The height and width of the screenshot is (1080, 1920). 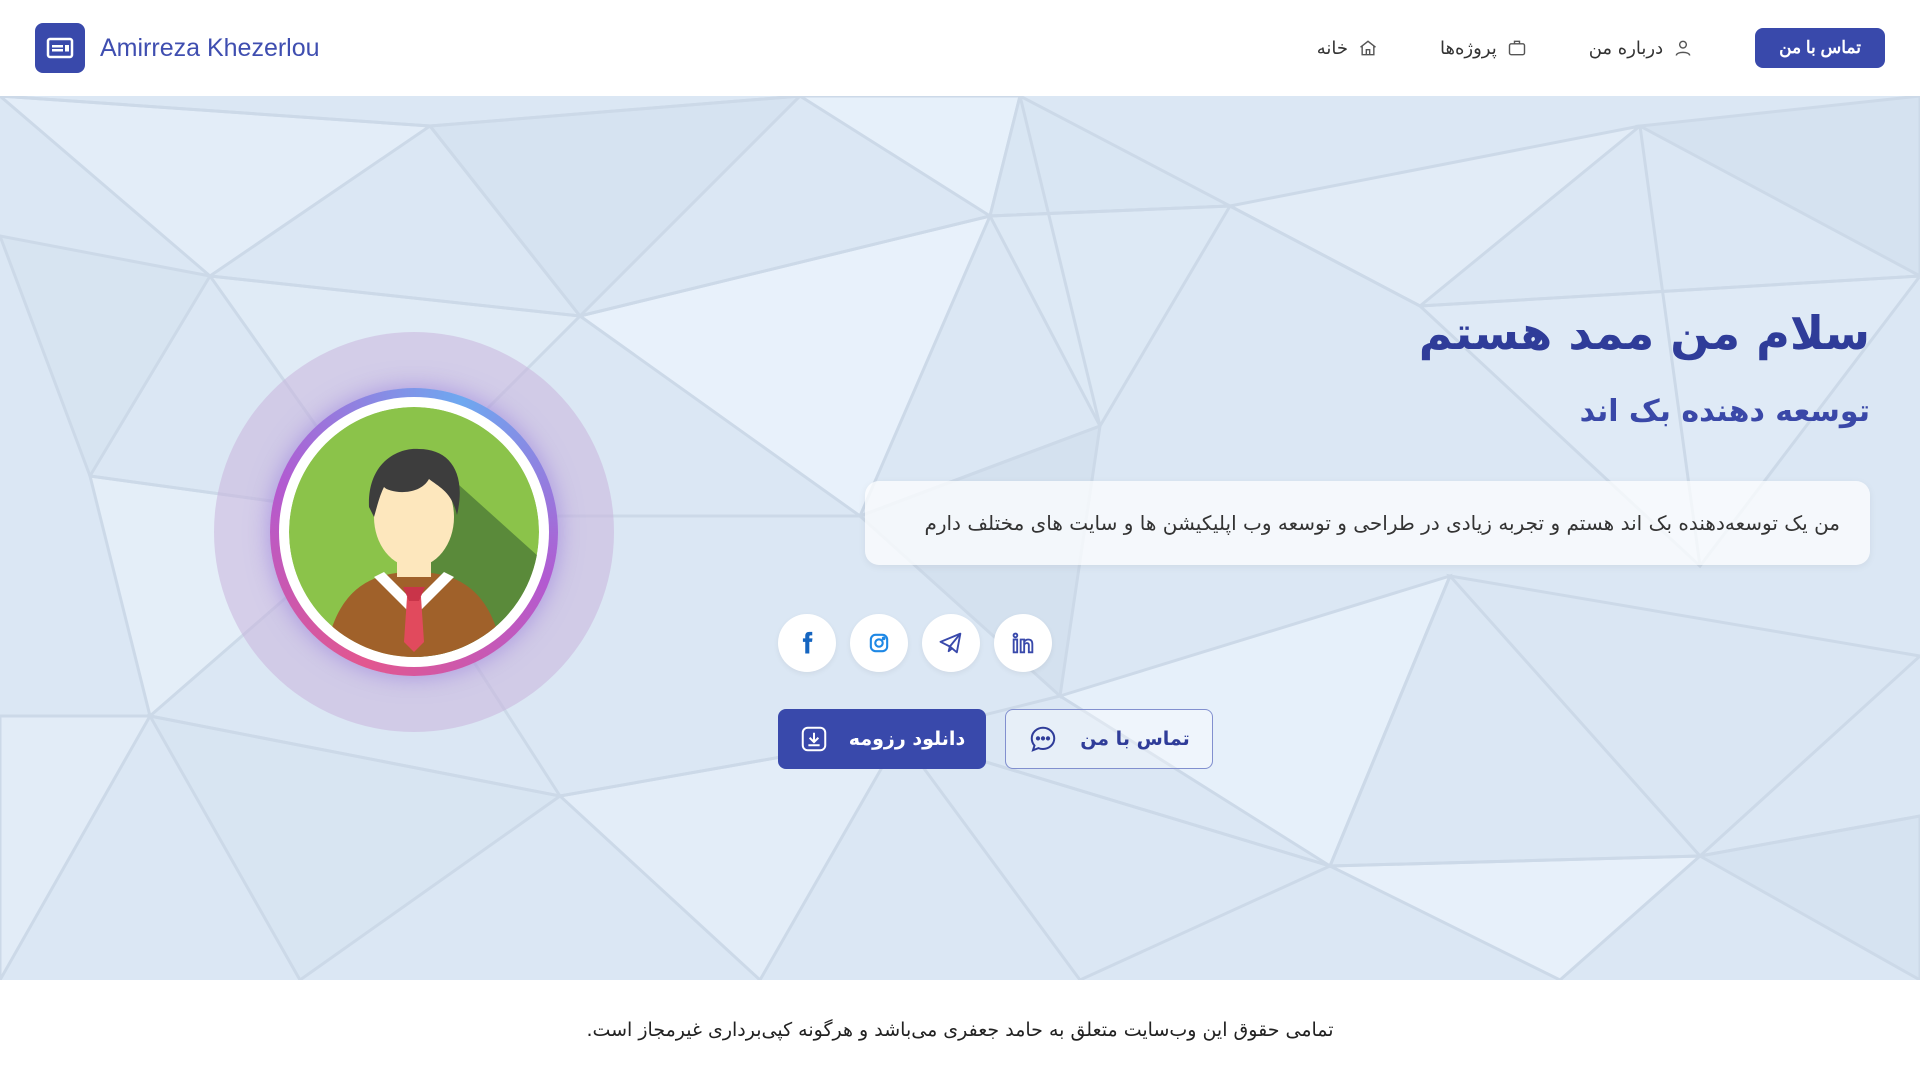 What do you see at coordinates (1626, 48) in the screenshot?
I see `nav-about-label: درباره من` at bounding box center [1626, 48].